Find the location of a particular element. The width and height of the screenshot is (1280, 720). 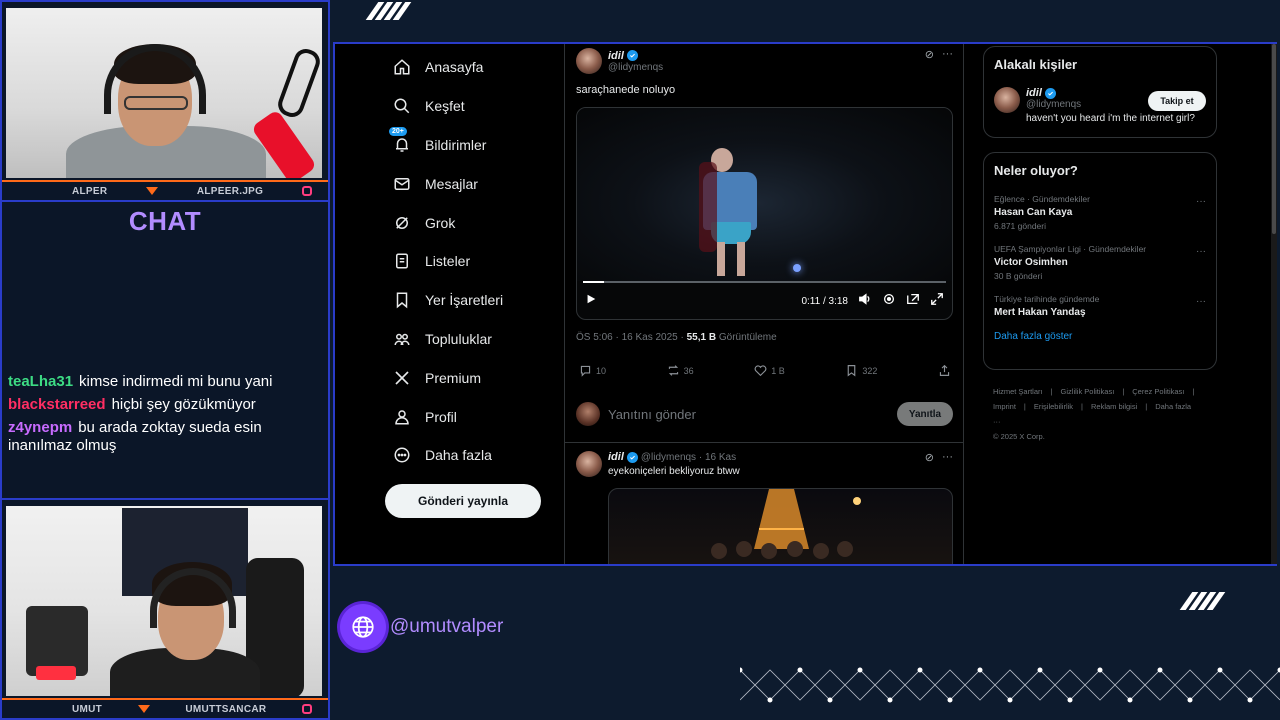

footer-link: Çerez Politikası is located at coordinates (1158, 391).